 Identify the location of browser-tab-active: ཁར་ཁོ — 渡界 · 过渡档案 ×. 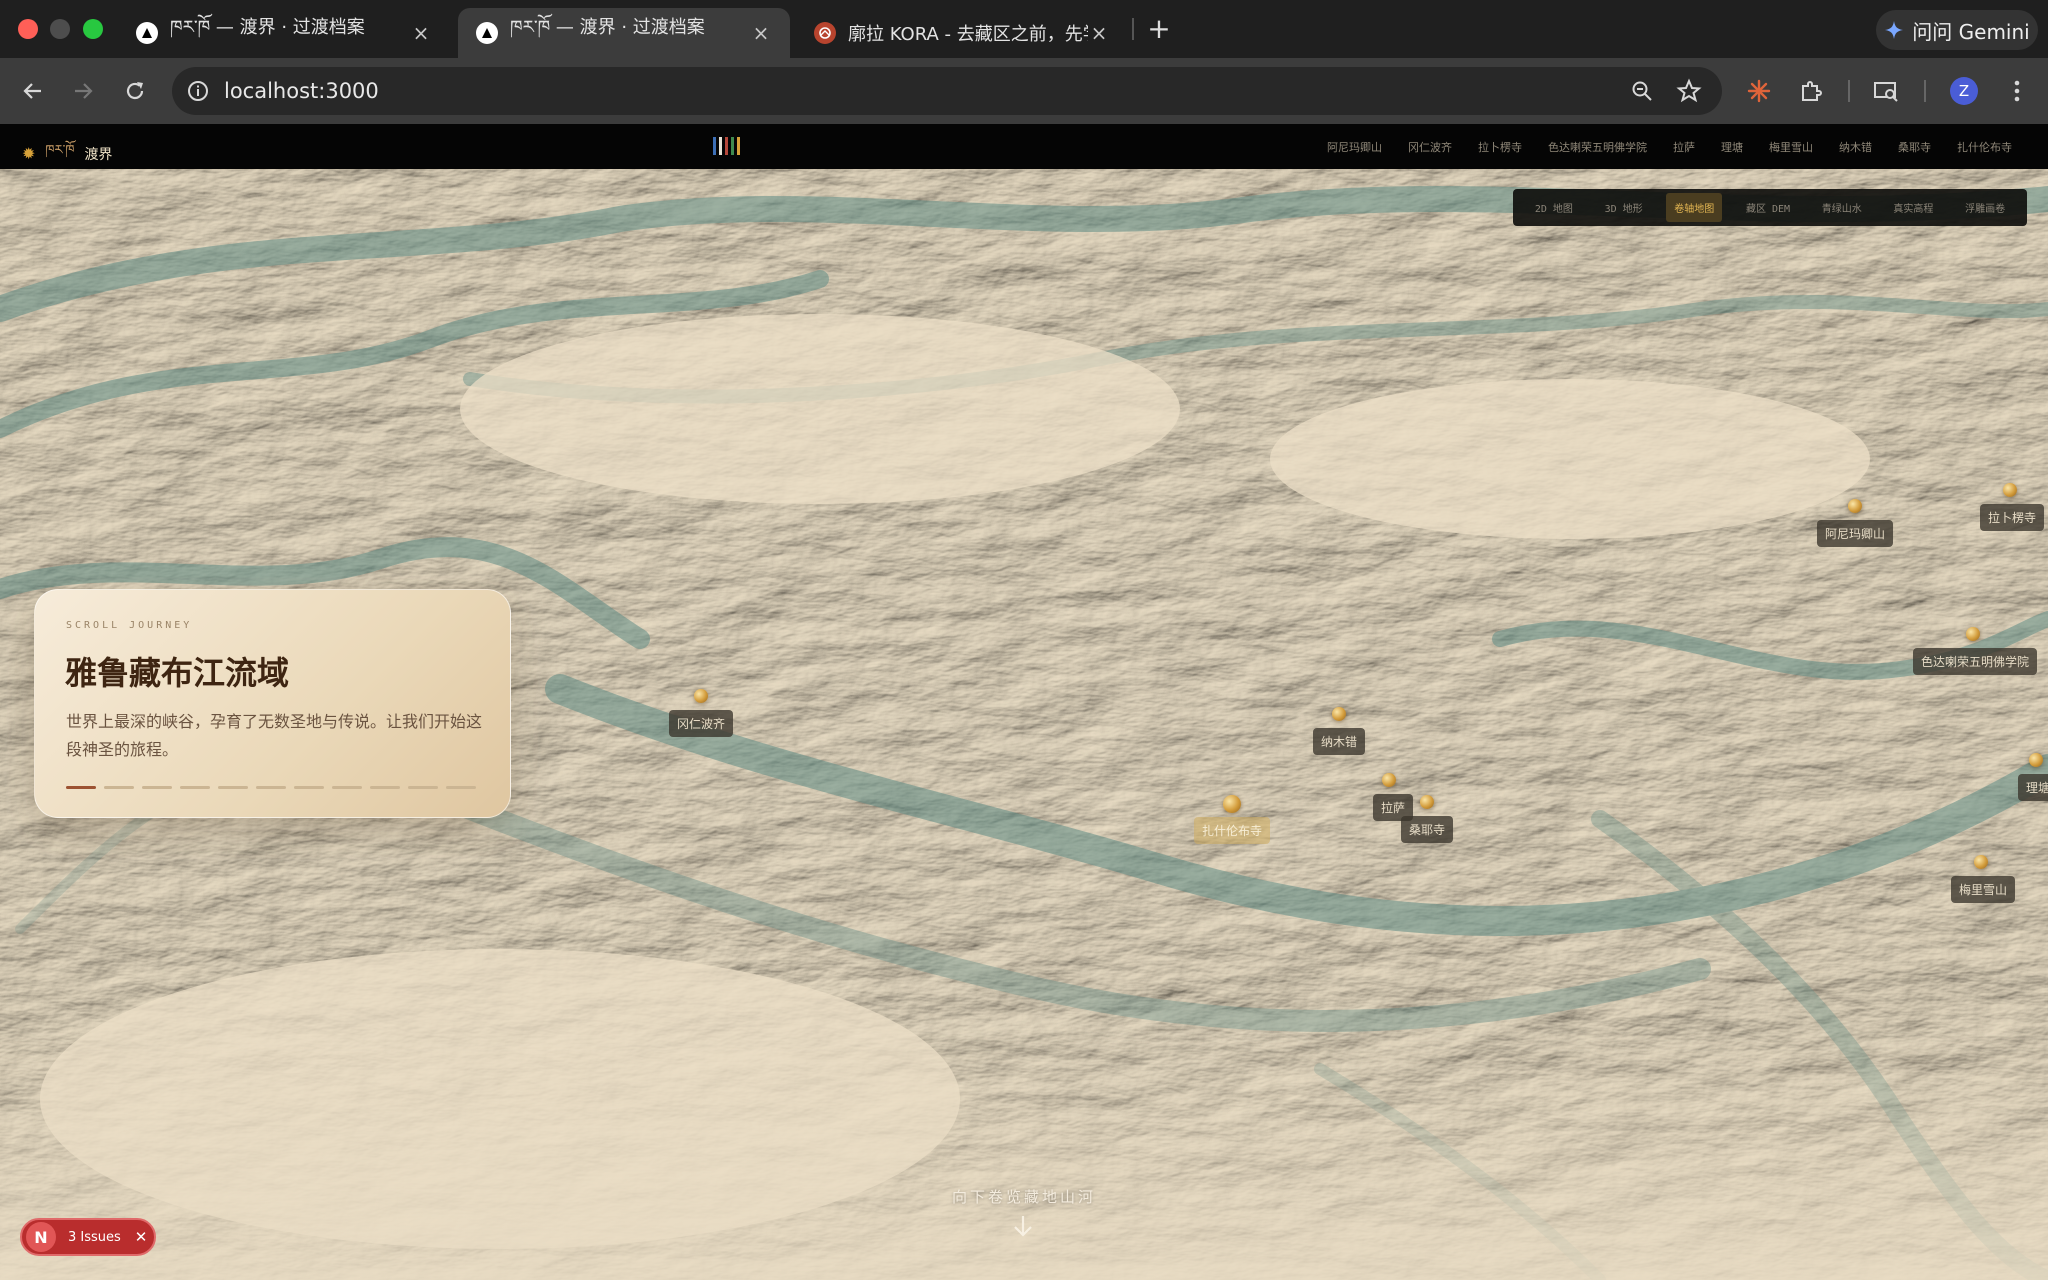
(624, 33).